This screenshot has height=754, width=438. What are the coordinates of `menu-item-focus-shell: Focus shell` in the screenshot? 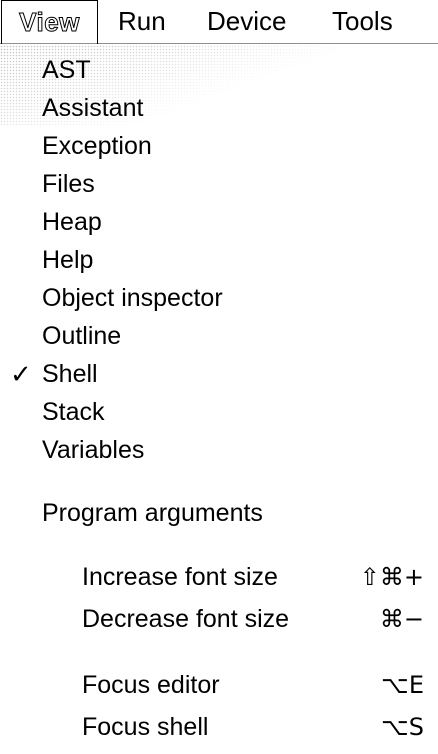 It's located at (145, 727).